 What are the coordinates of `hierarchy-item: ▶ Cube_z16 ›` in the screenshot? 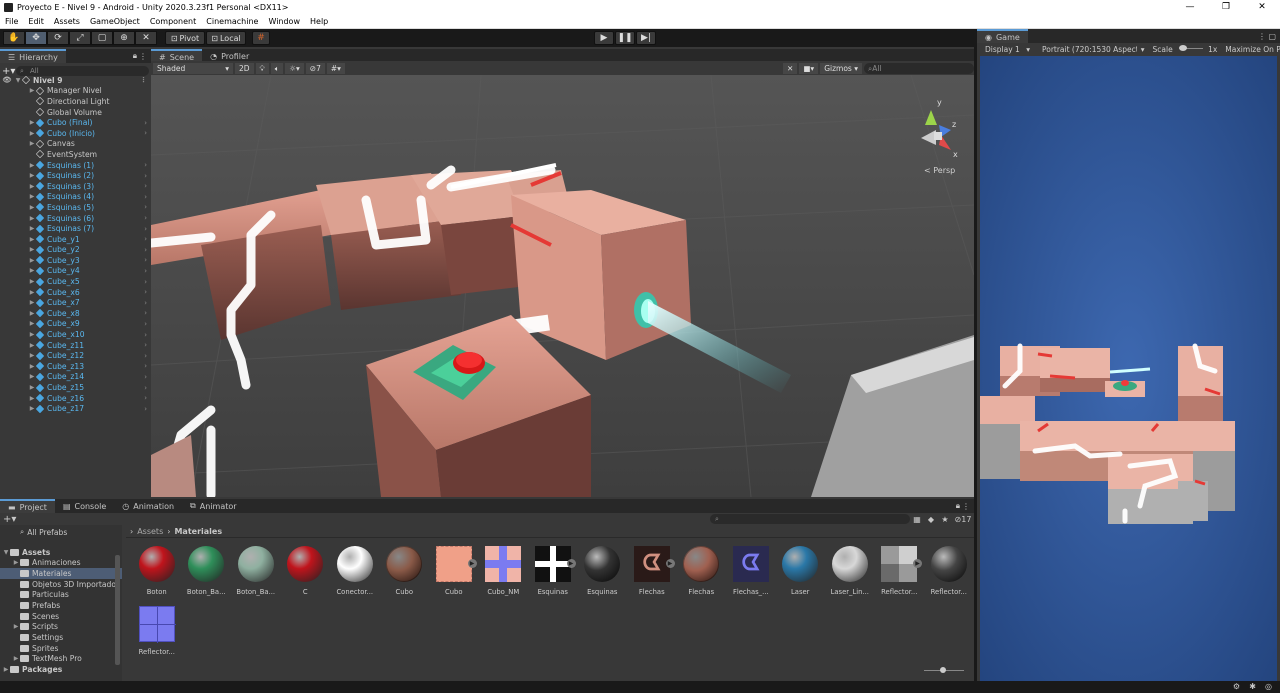 It's located at (75, 398).